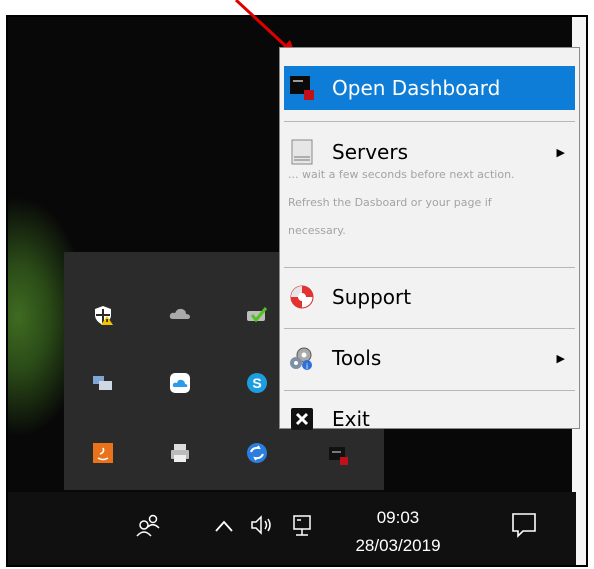 The image size is (594, 569). Describe the element at coordinates (257, 315) in the screenshot. I see `sync-check-icon` at that location.